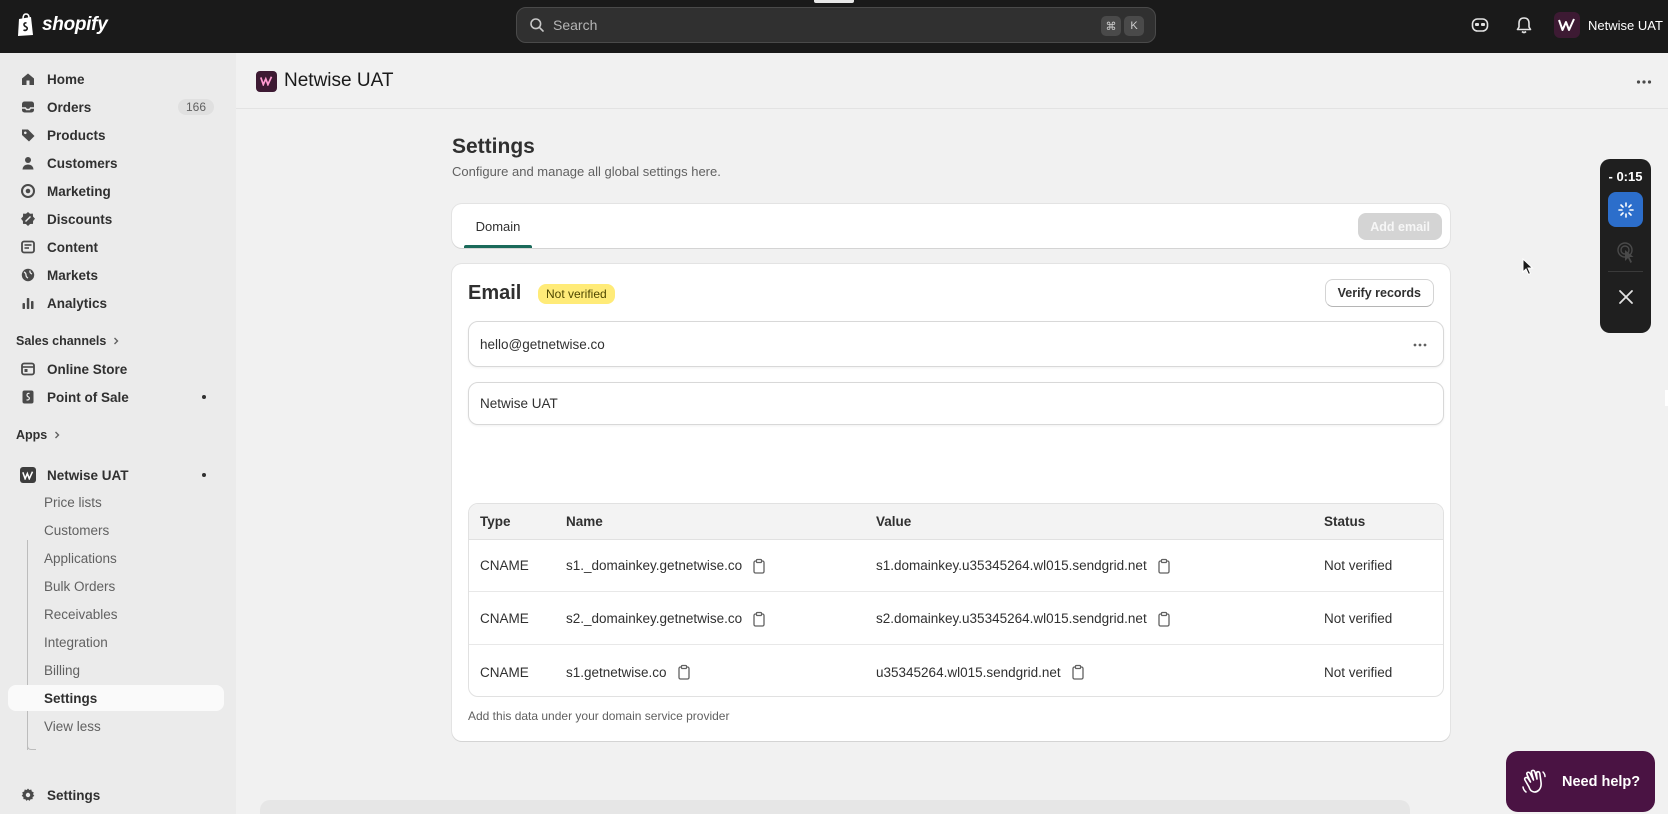 The image size is (1668, 814). What do you see at coordinates (116, 670) in the screenshot?
I see `sidebar-sub-billing: Billing` at bounding box center [116, 670].